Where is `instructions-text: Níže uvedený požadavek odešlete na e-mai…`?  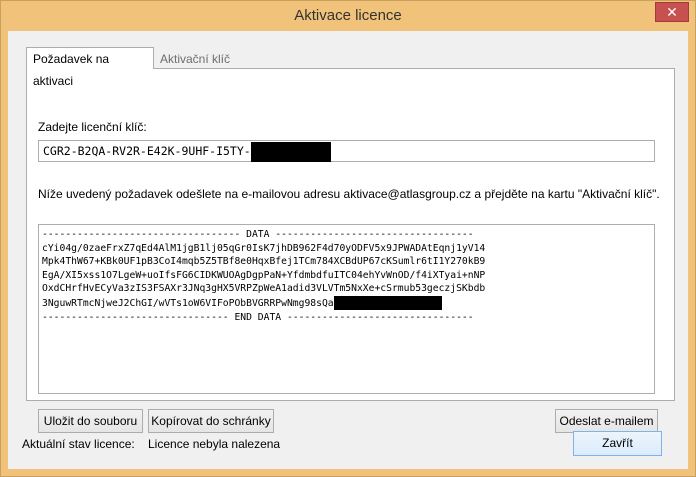 instructions-text: Níže uvedený požadavek odešlete na e-mai… is located at coordinates (349, 194).